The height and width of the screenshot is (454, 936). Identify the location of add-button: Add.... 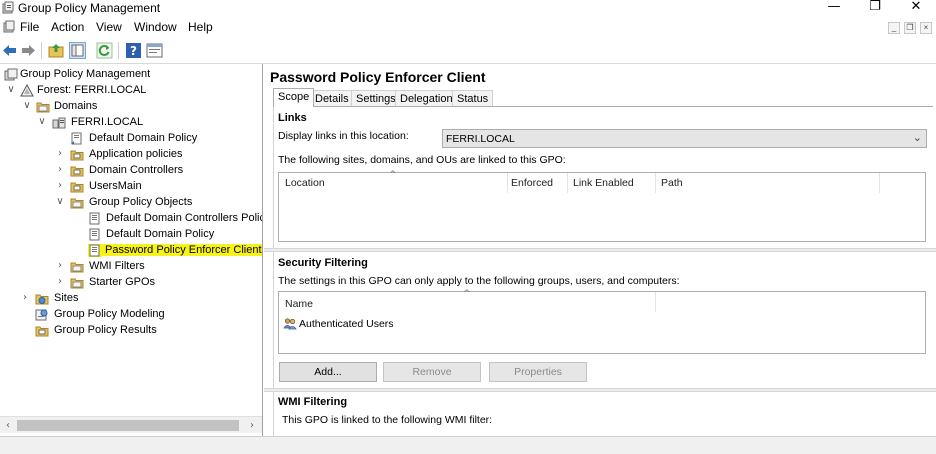
(328, 372).